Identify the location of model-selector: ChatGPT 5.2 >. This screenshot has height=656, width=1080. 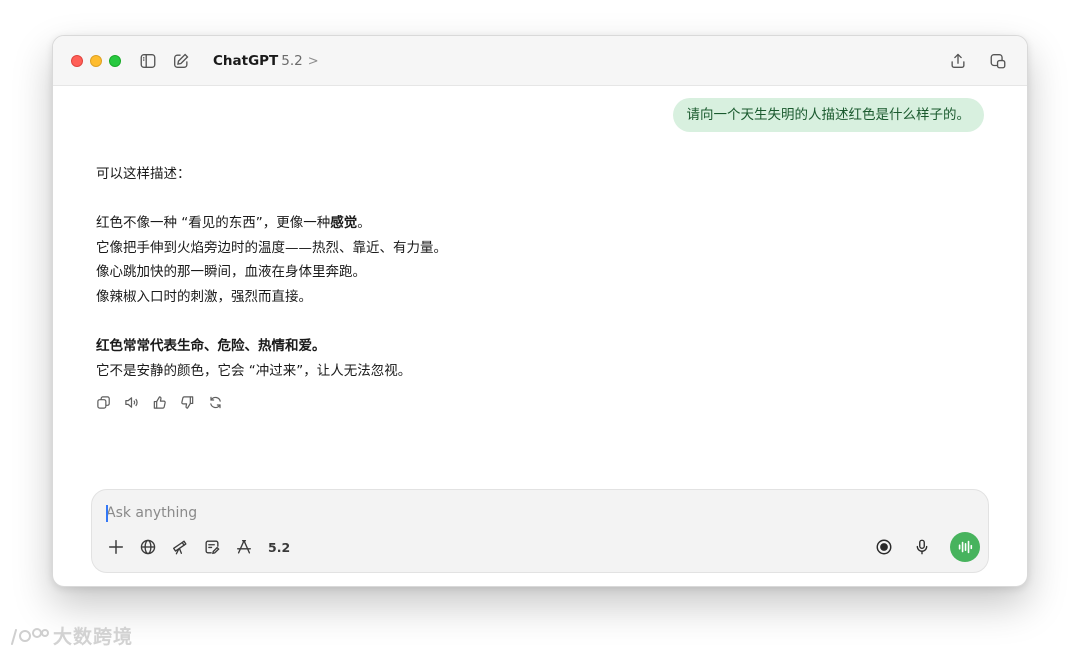
(266, 61).